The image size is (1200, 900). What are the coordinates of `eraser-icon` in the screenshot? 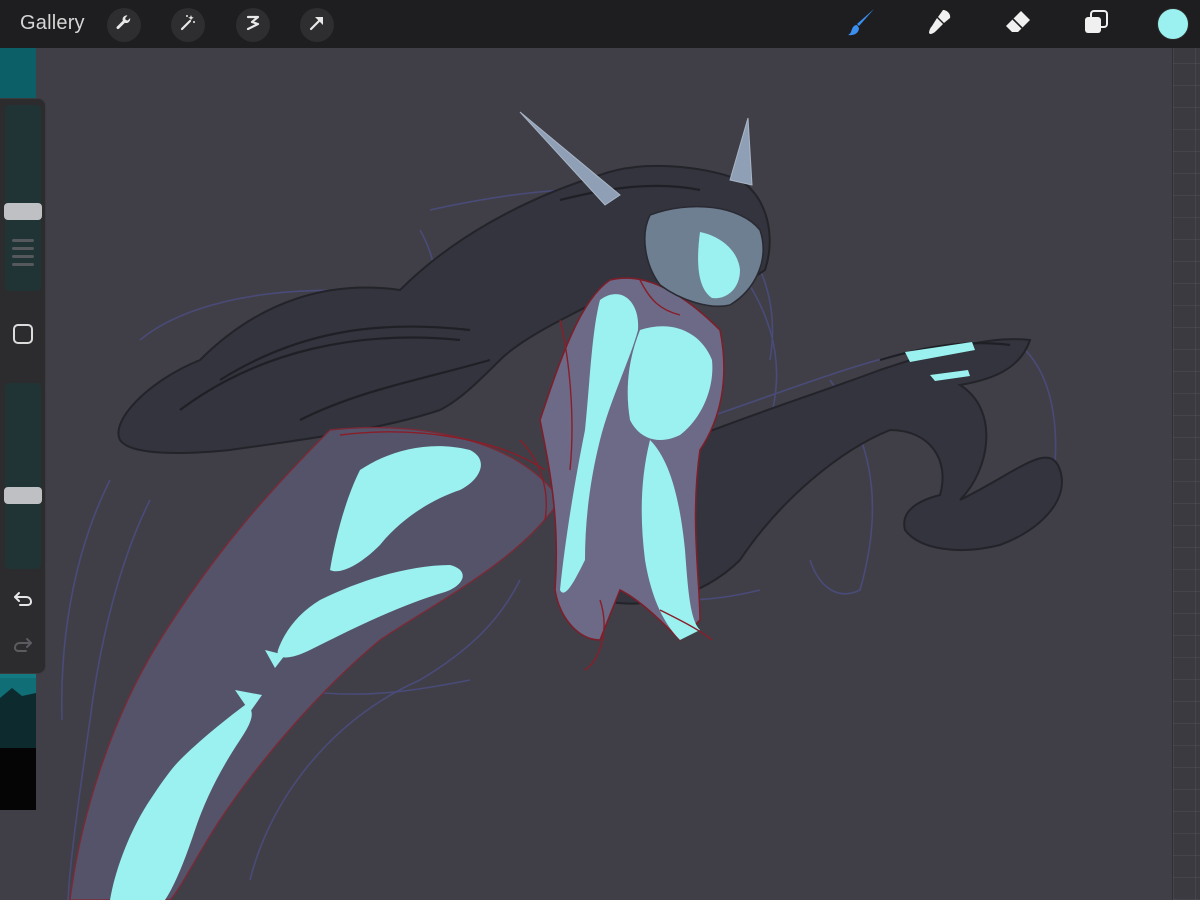 It's located at (1018, 24).